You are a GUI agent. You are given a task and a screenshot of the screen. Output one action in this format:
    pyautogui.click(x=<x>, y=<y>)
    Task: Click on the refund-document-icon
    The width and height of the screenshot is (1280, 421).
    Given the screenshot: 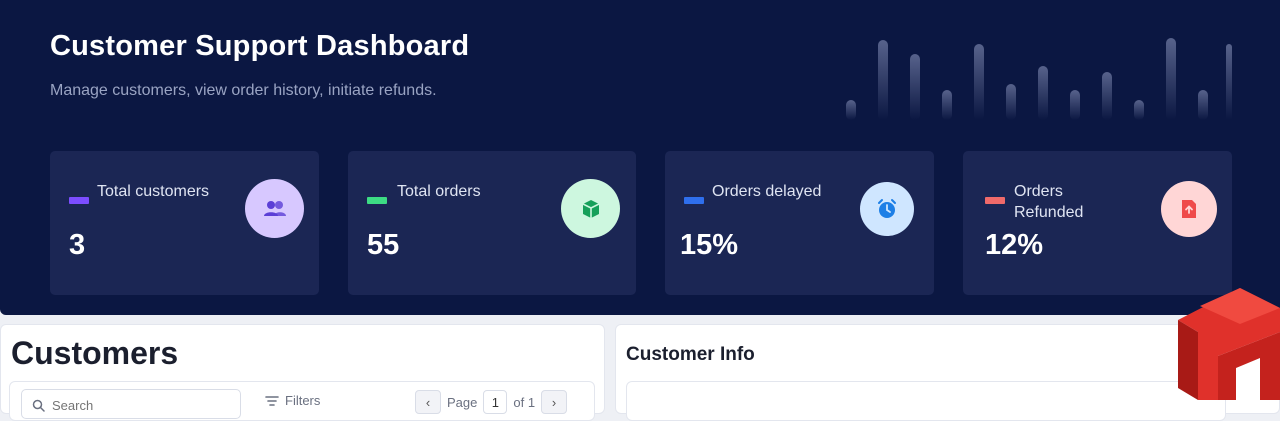 What is the action you would take?
    pyautogui.click(x=1189, y=209)
    